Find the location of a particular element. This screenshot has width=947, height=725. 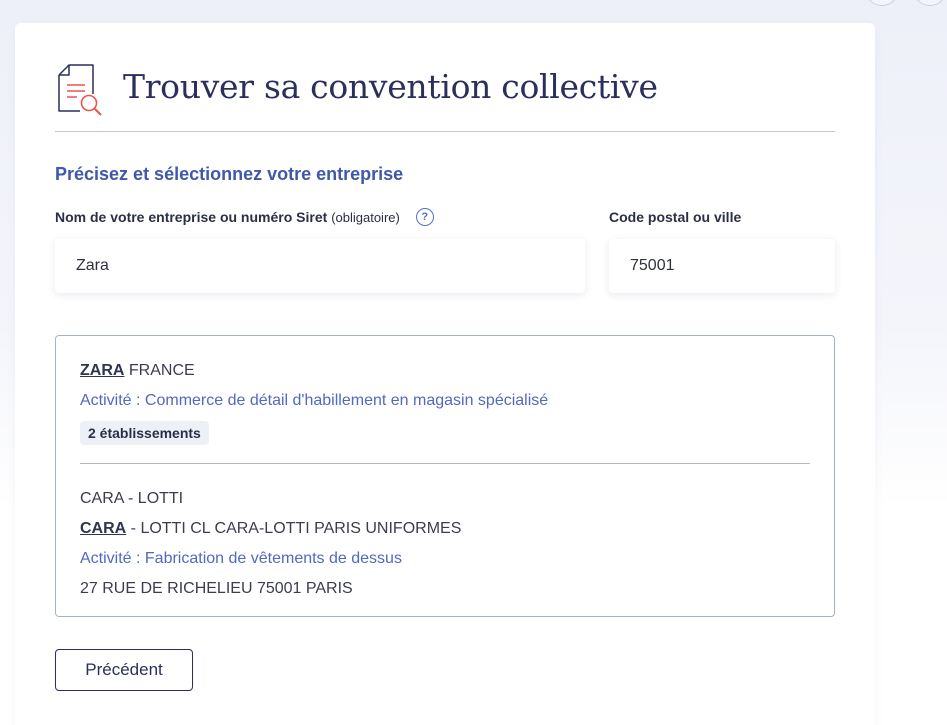

results-divider is located at coordinates (445, 463).